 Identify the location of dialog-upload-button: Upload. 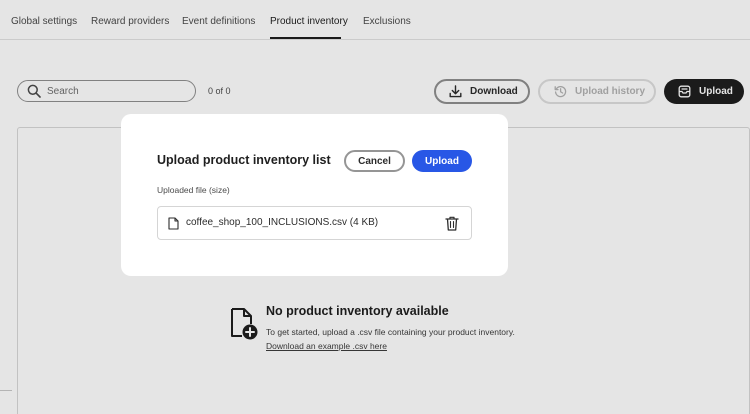
(442, 161).